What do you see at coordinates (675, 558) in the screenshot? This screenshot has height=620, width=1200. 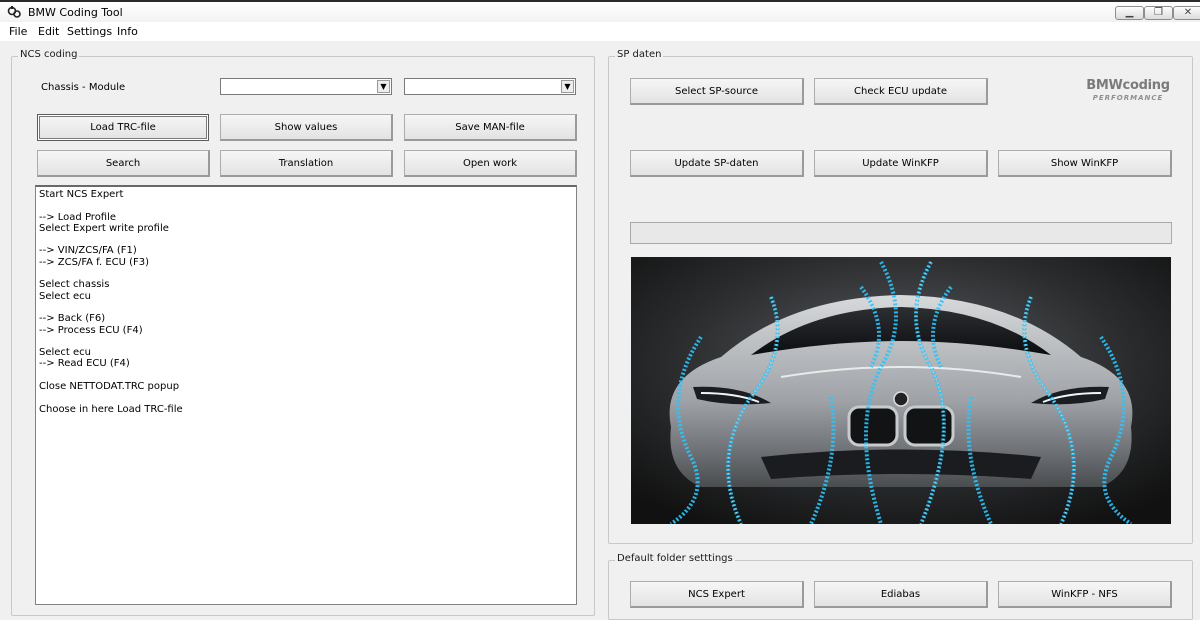 I see `default-folder-settings-label: Default folder setttings` at bounding box center [675, 558].